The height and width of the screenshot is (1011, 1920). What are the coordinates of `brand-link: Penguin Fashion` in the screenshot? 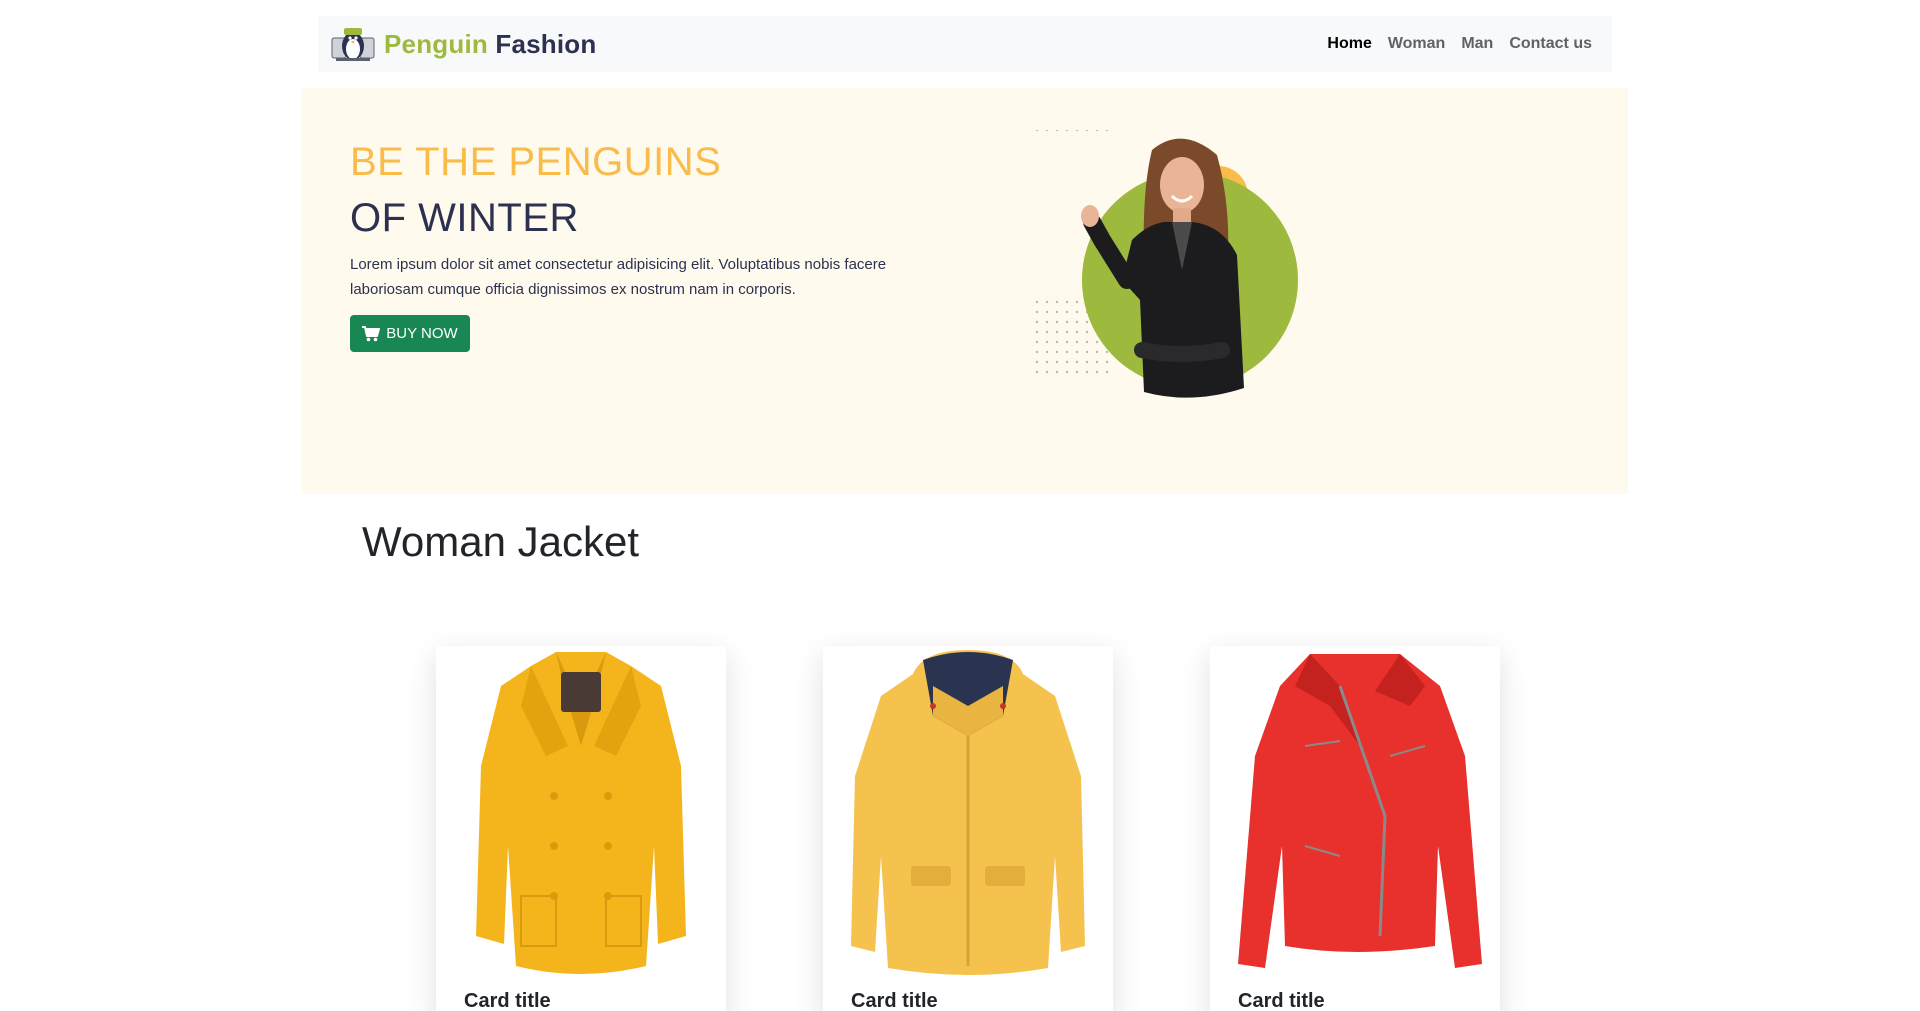 It's located at (463, 44).